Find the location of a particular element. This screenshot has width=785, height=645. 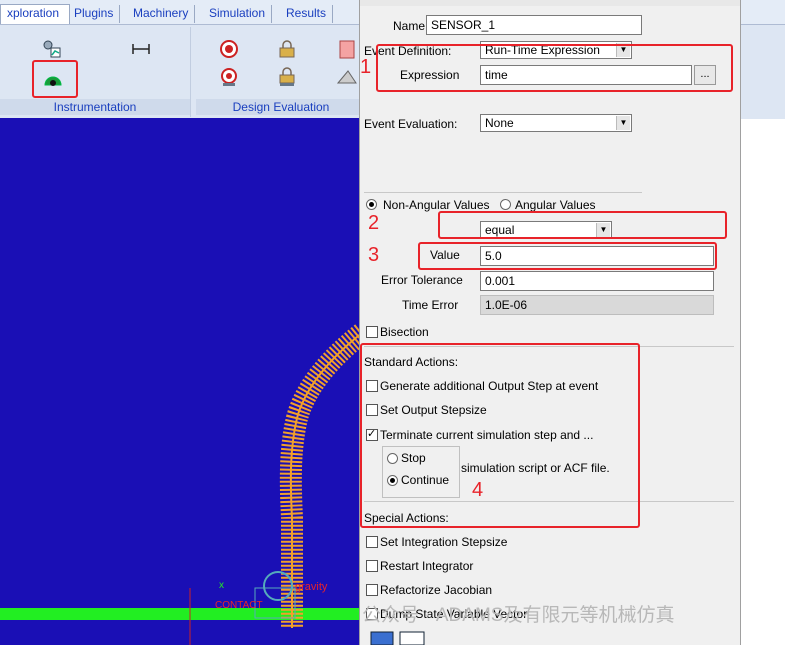

shape-icon is located at coordinates (347, 77).